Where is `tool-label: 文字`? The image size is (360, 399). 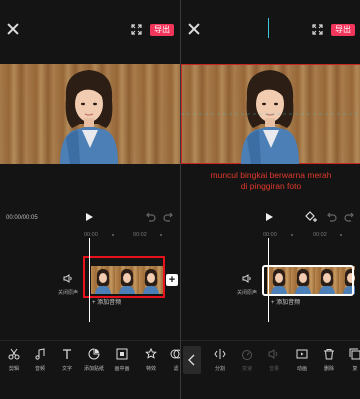
tool-label: 文字 is located at coordinates (66, 369).